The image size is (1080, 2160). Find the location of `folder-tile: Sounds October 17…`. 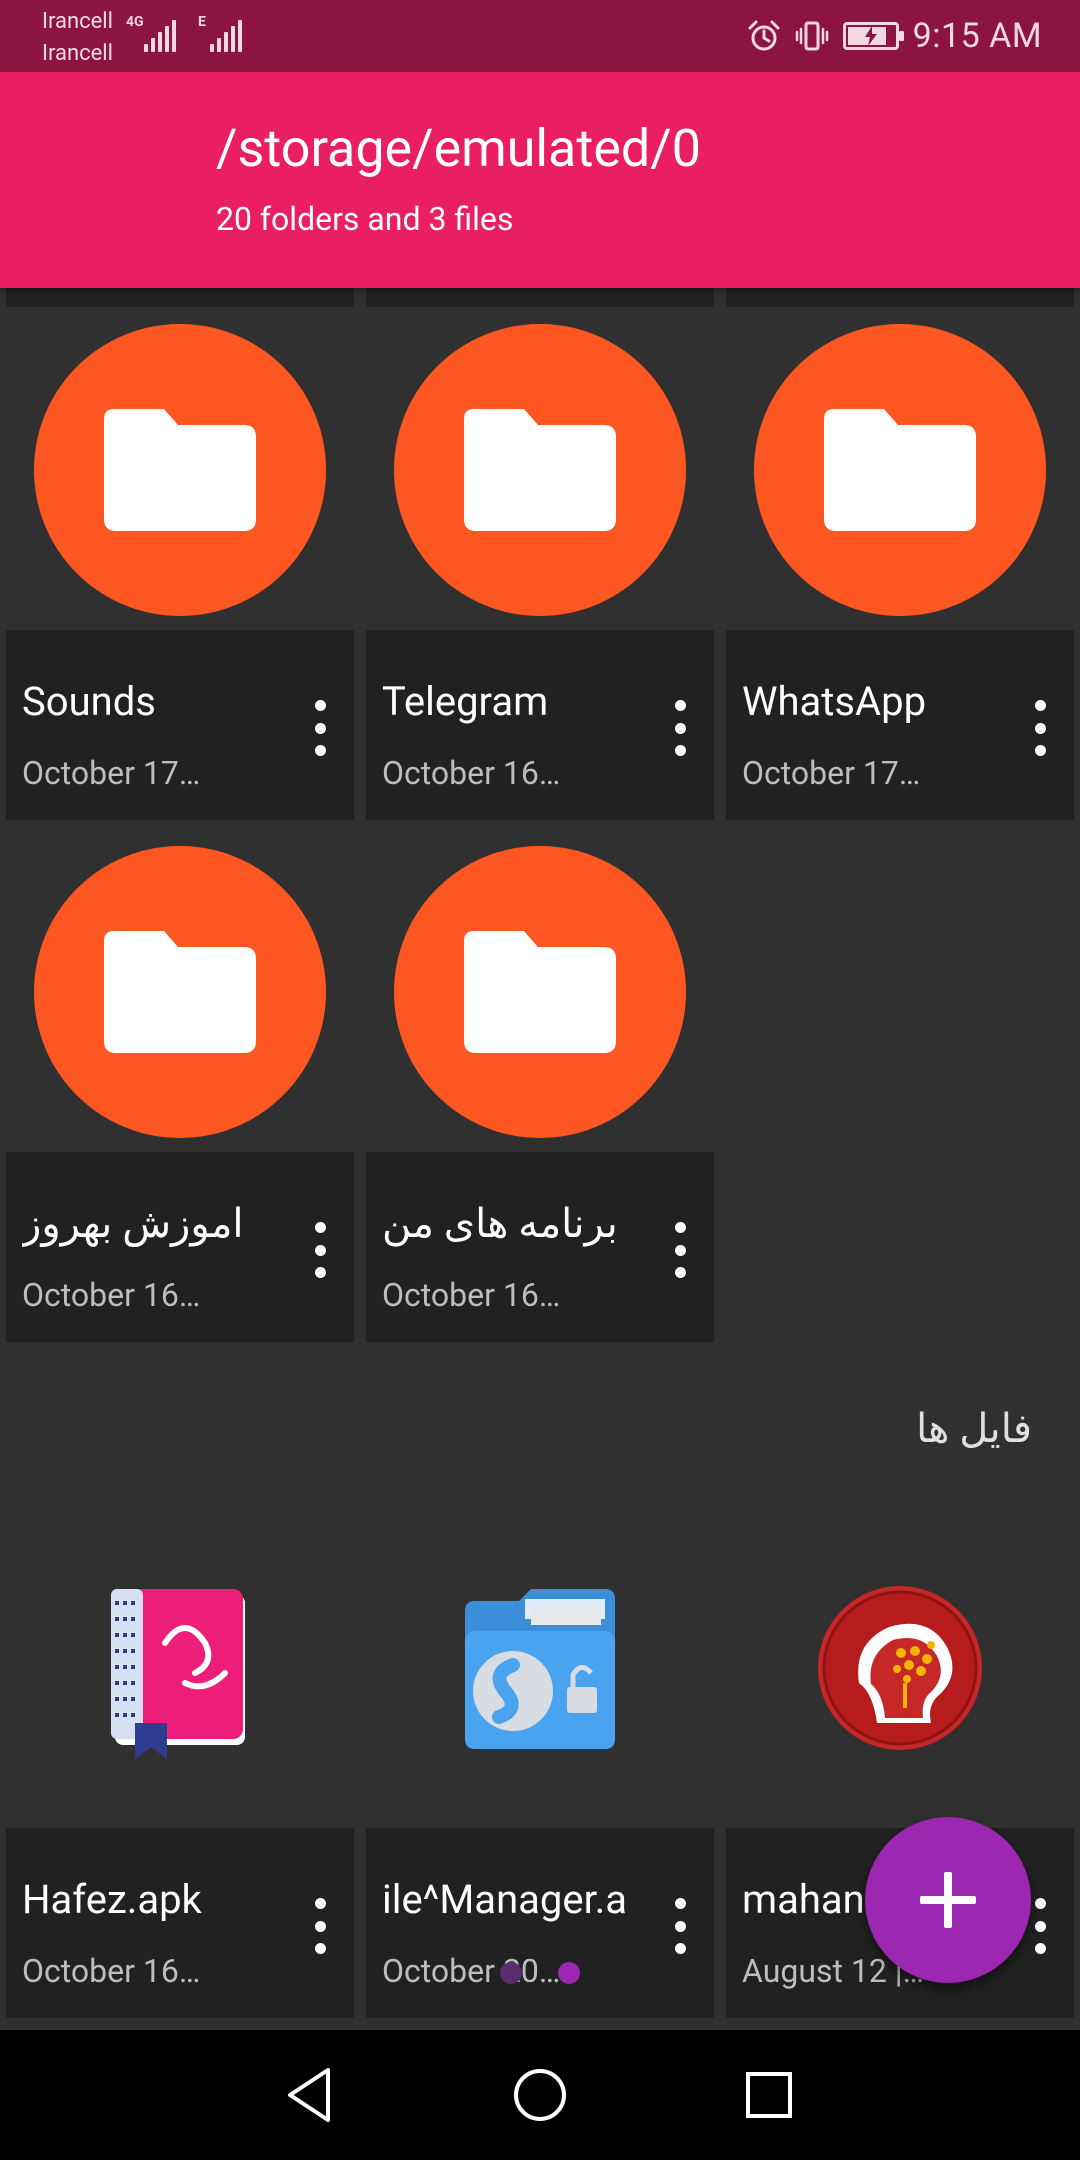

folder-tile: Sounds October 17… is located at coordinates (180, 565).